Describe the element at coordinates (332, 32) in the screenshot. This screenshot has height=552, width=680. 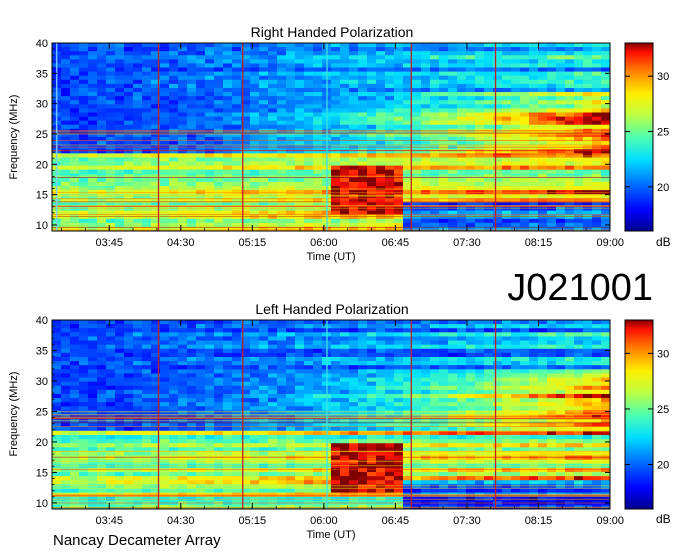
I see `chart-title: Right Handed Polarization` at that location.